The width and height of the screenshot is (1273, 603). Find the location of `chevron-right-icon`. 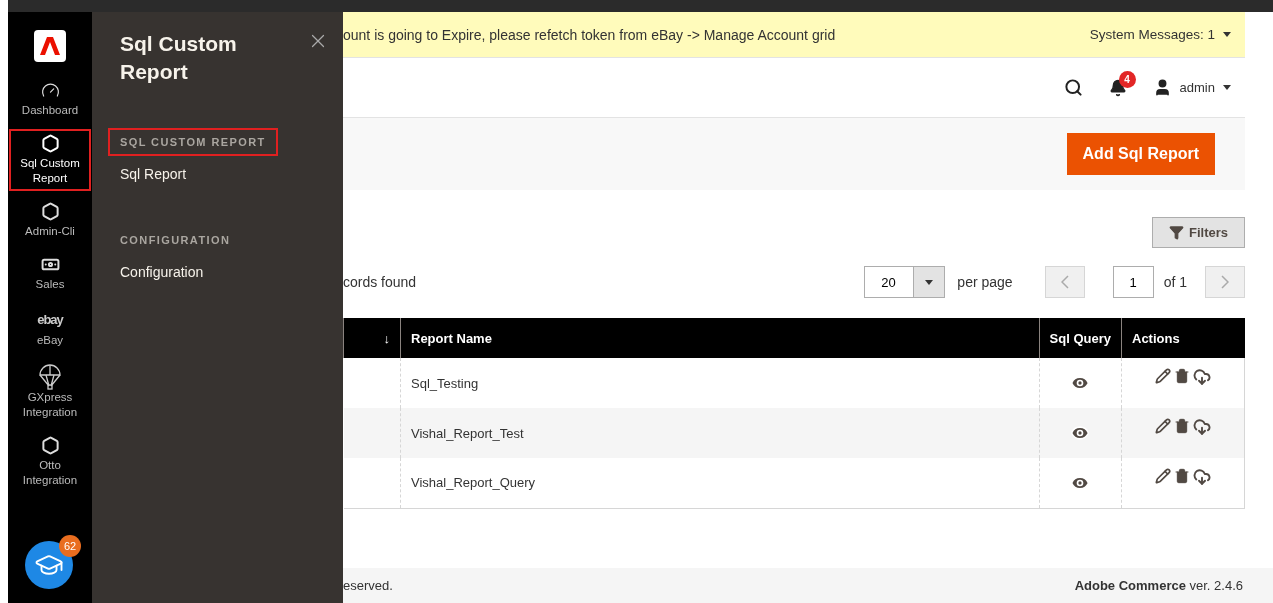

chevron-right-icon is located at coordinates (1225, 282).